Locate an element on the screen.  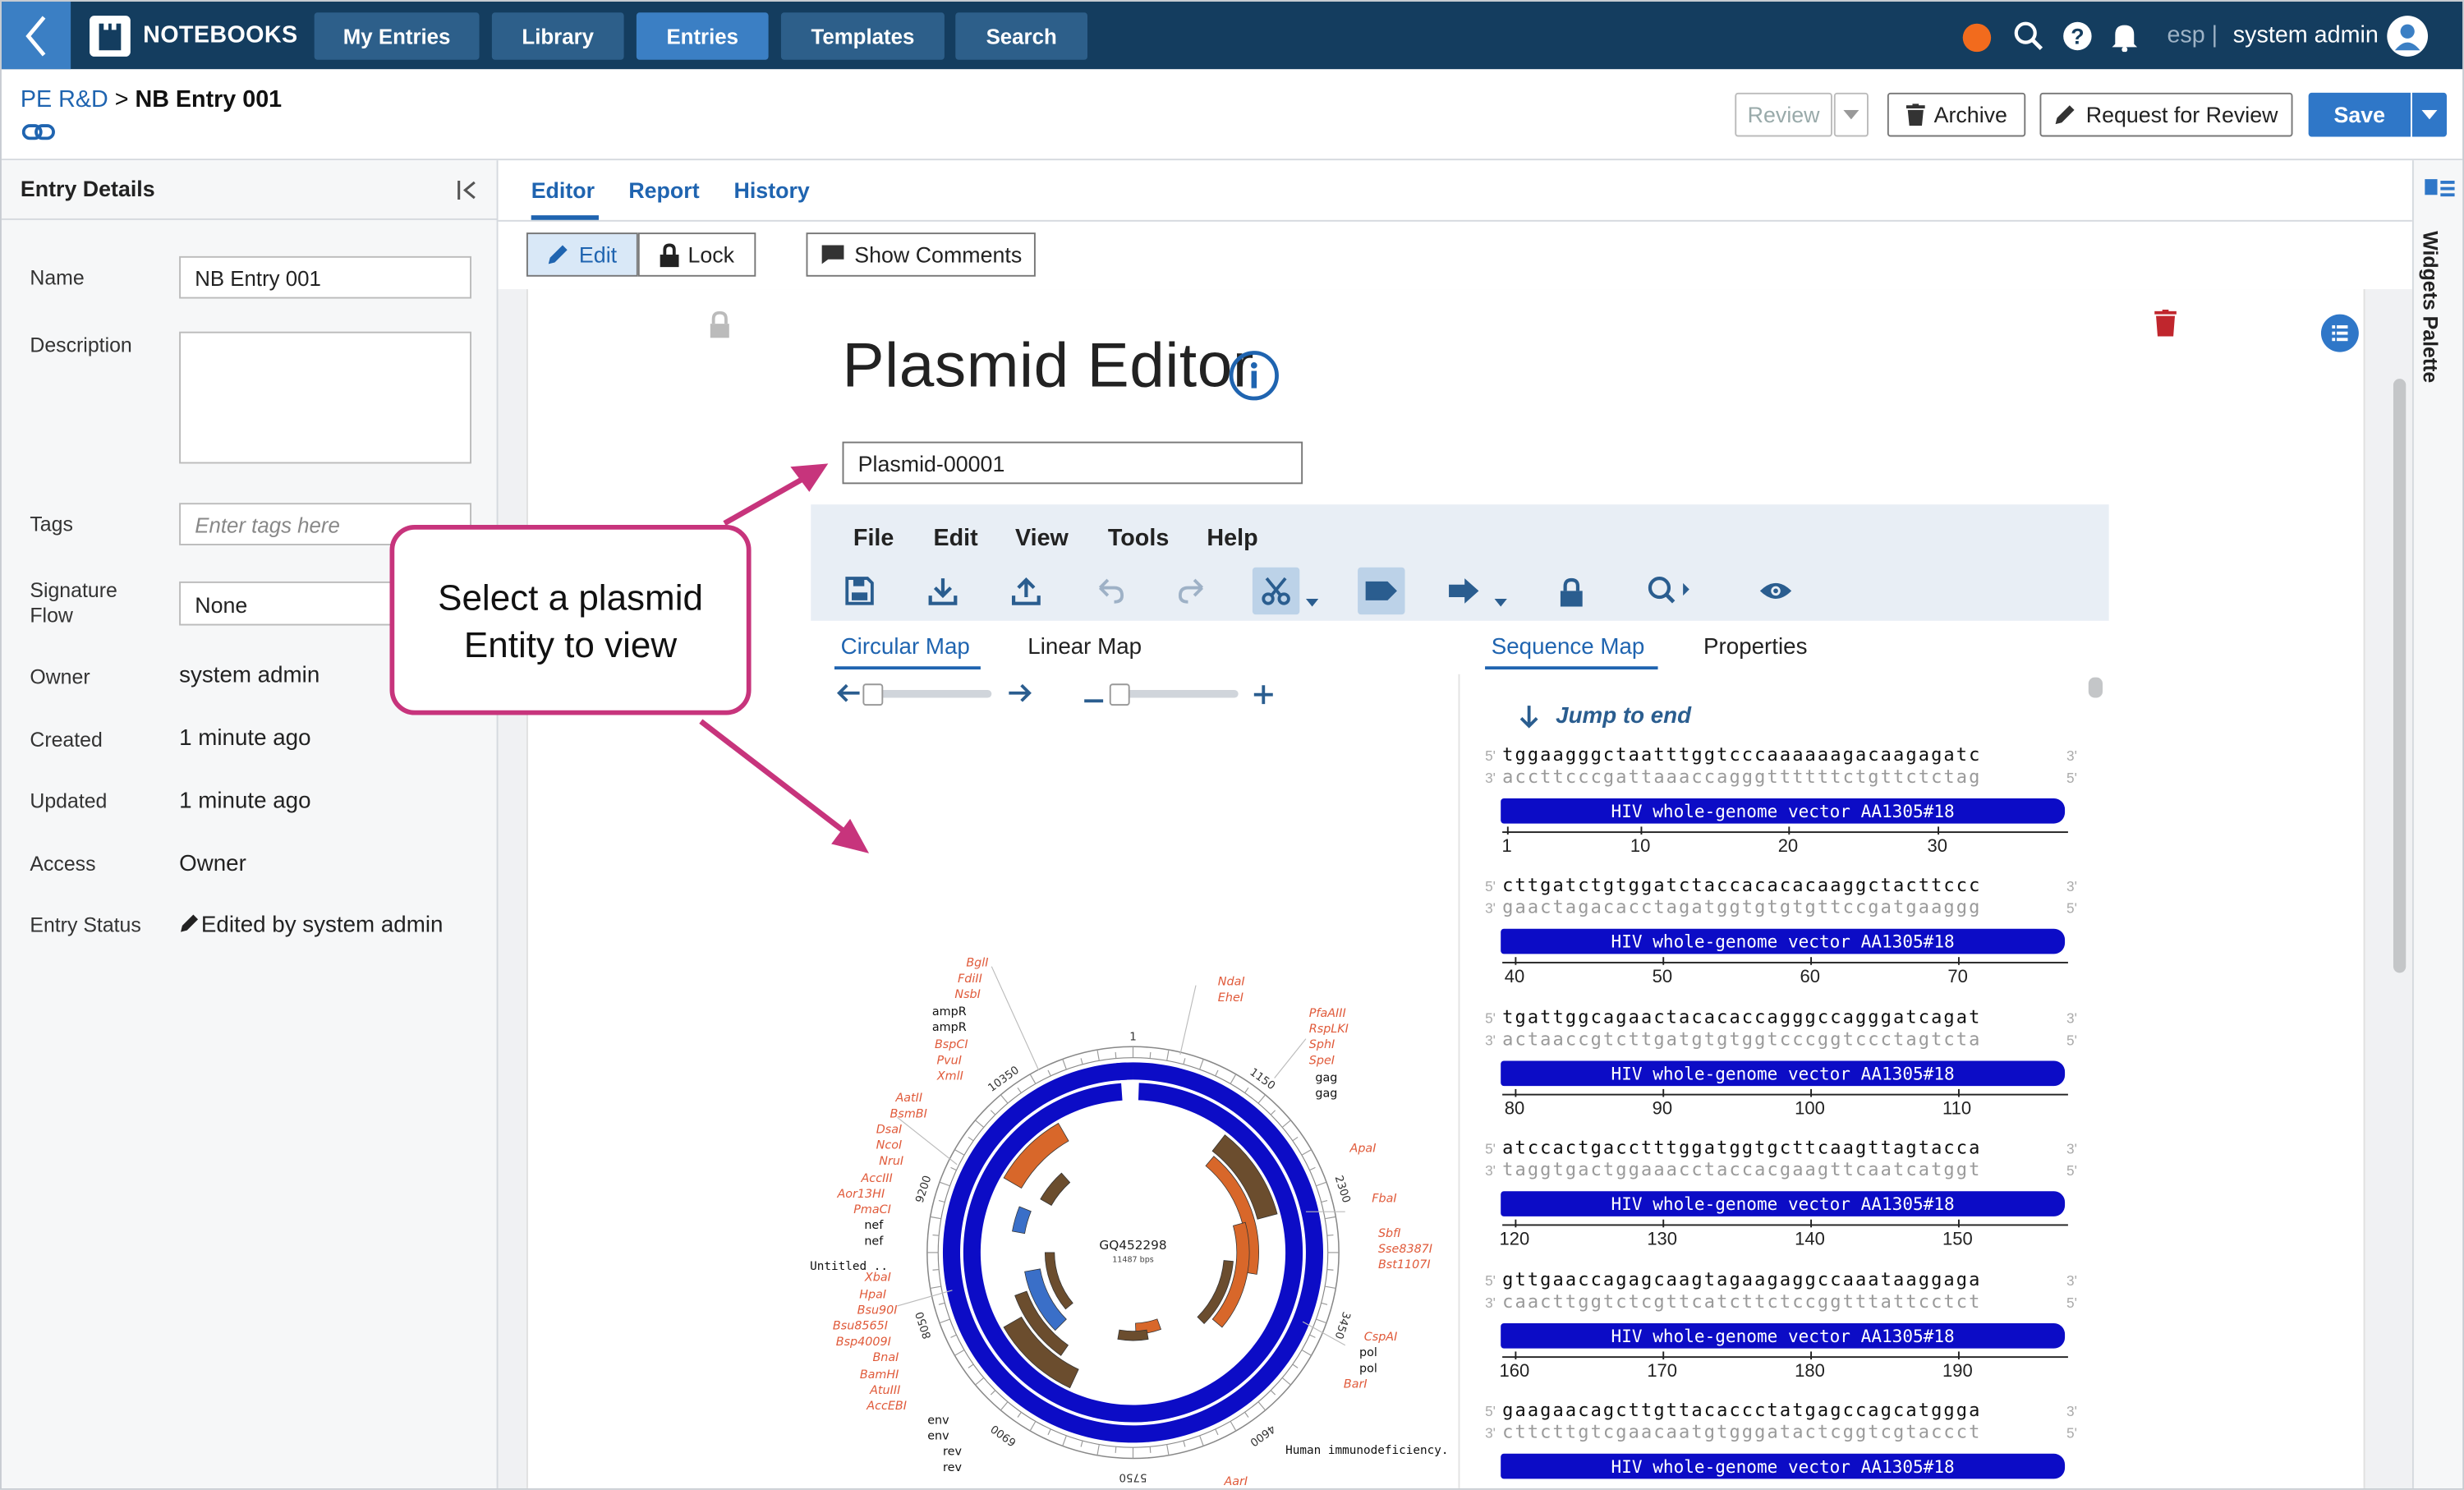
sequence-bottom-strand: caacttggtctcgttcatcttctccggtttattcctct is located at coordinates (1741, 1301).